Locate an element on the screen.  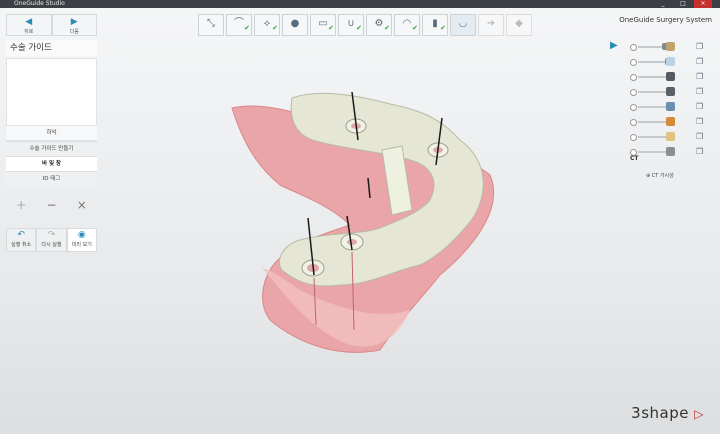
step-bars-windows: 바 및 창 is located at coordinates (51, 163).